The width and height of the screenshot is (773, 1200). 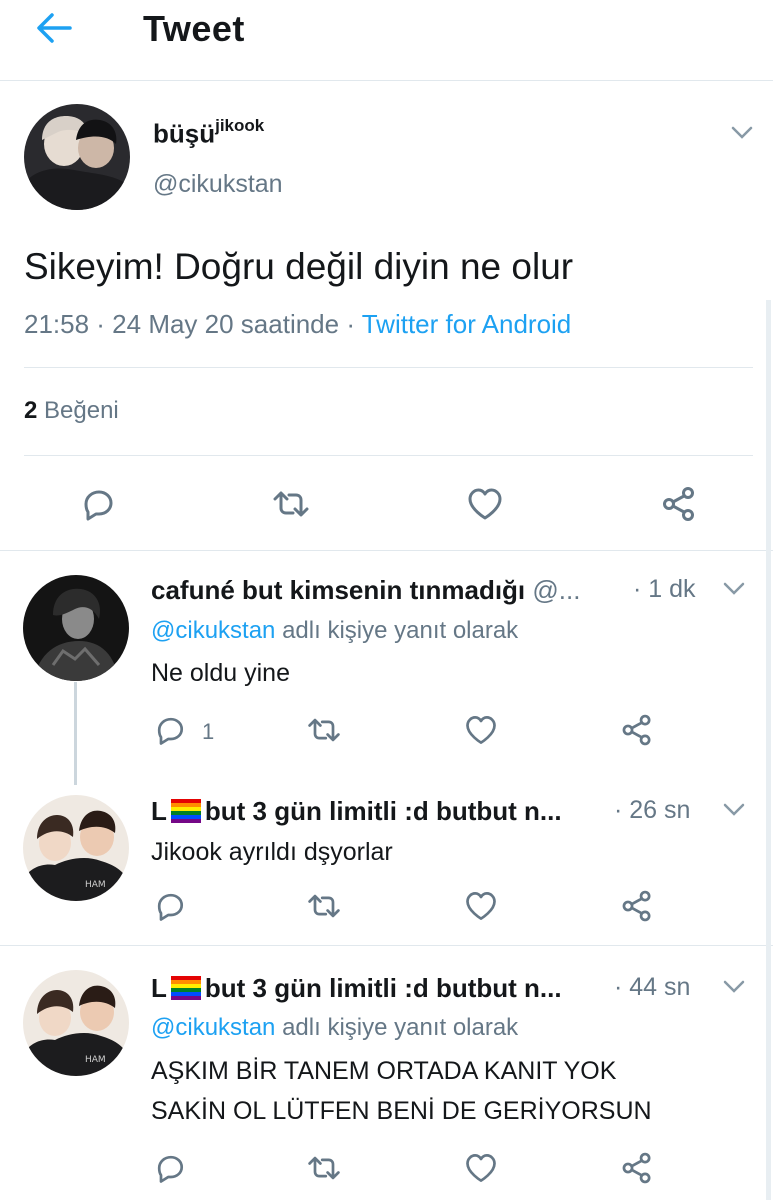 What do you see at coordinates (272, 852) in the screenshot?
I see `reply-text: Jikook ayrıldı dşyorlar` at bounding box center [272, 852].